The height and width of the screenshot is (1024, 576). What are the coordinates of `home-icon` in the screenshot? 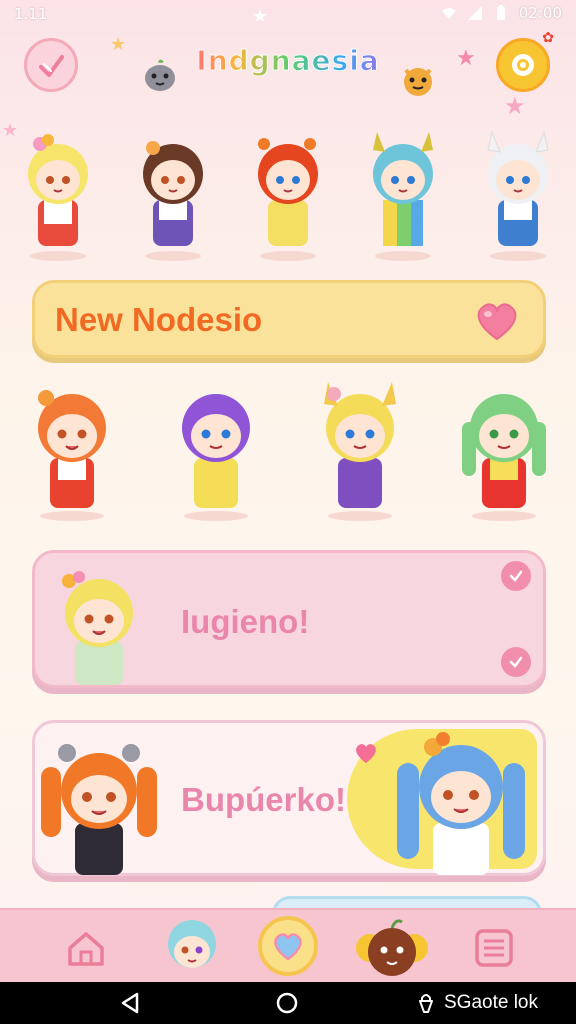 It's located at (86, 949).